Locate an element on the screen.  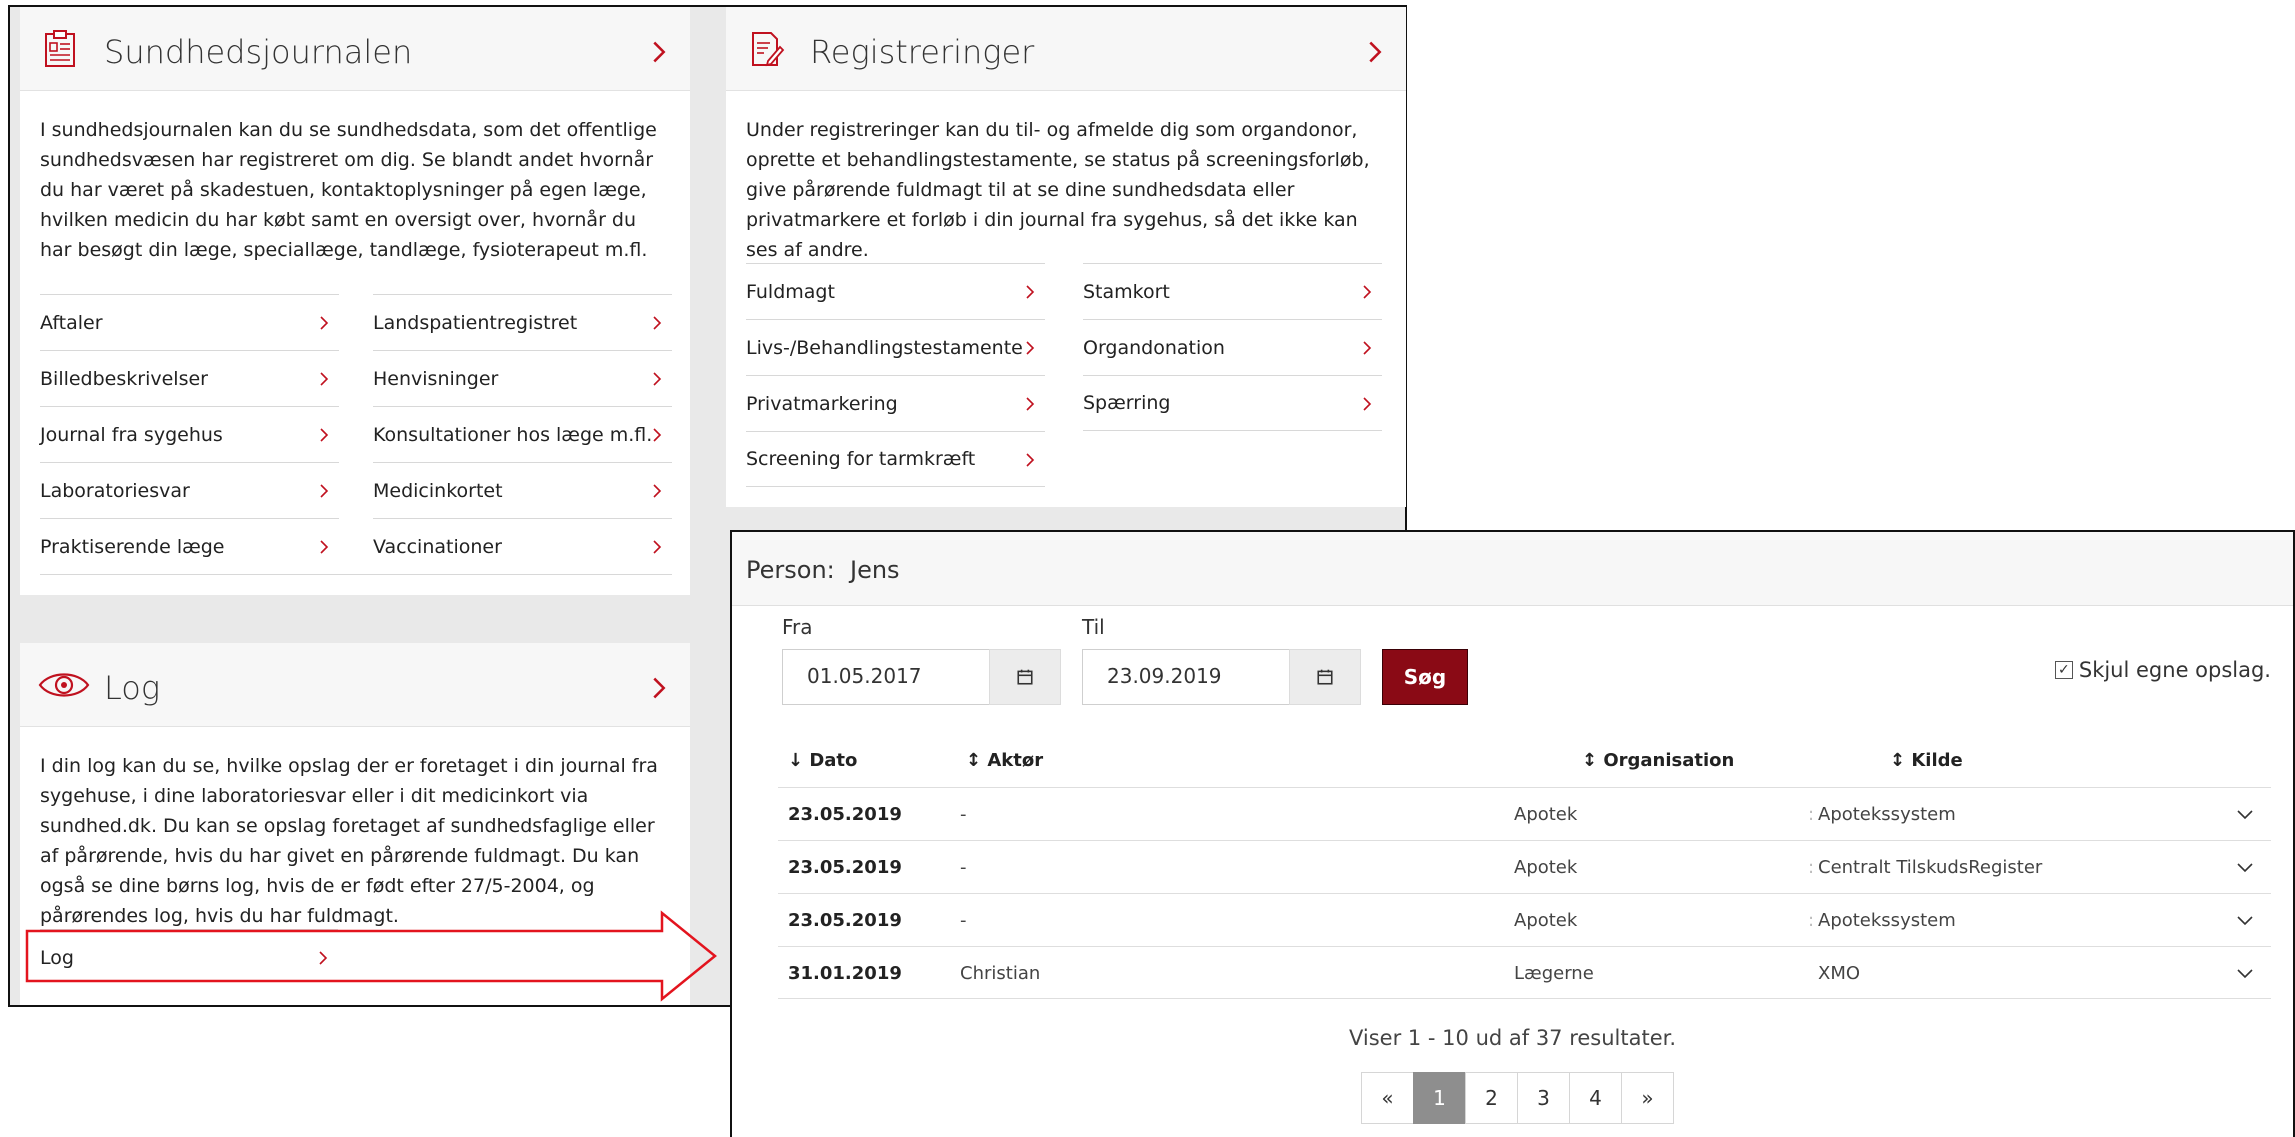
table-row: 31.01.2019 Christian Lægerne XMO is located at coordinates (1524, 972).